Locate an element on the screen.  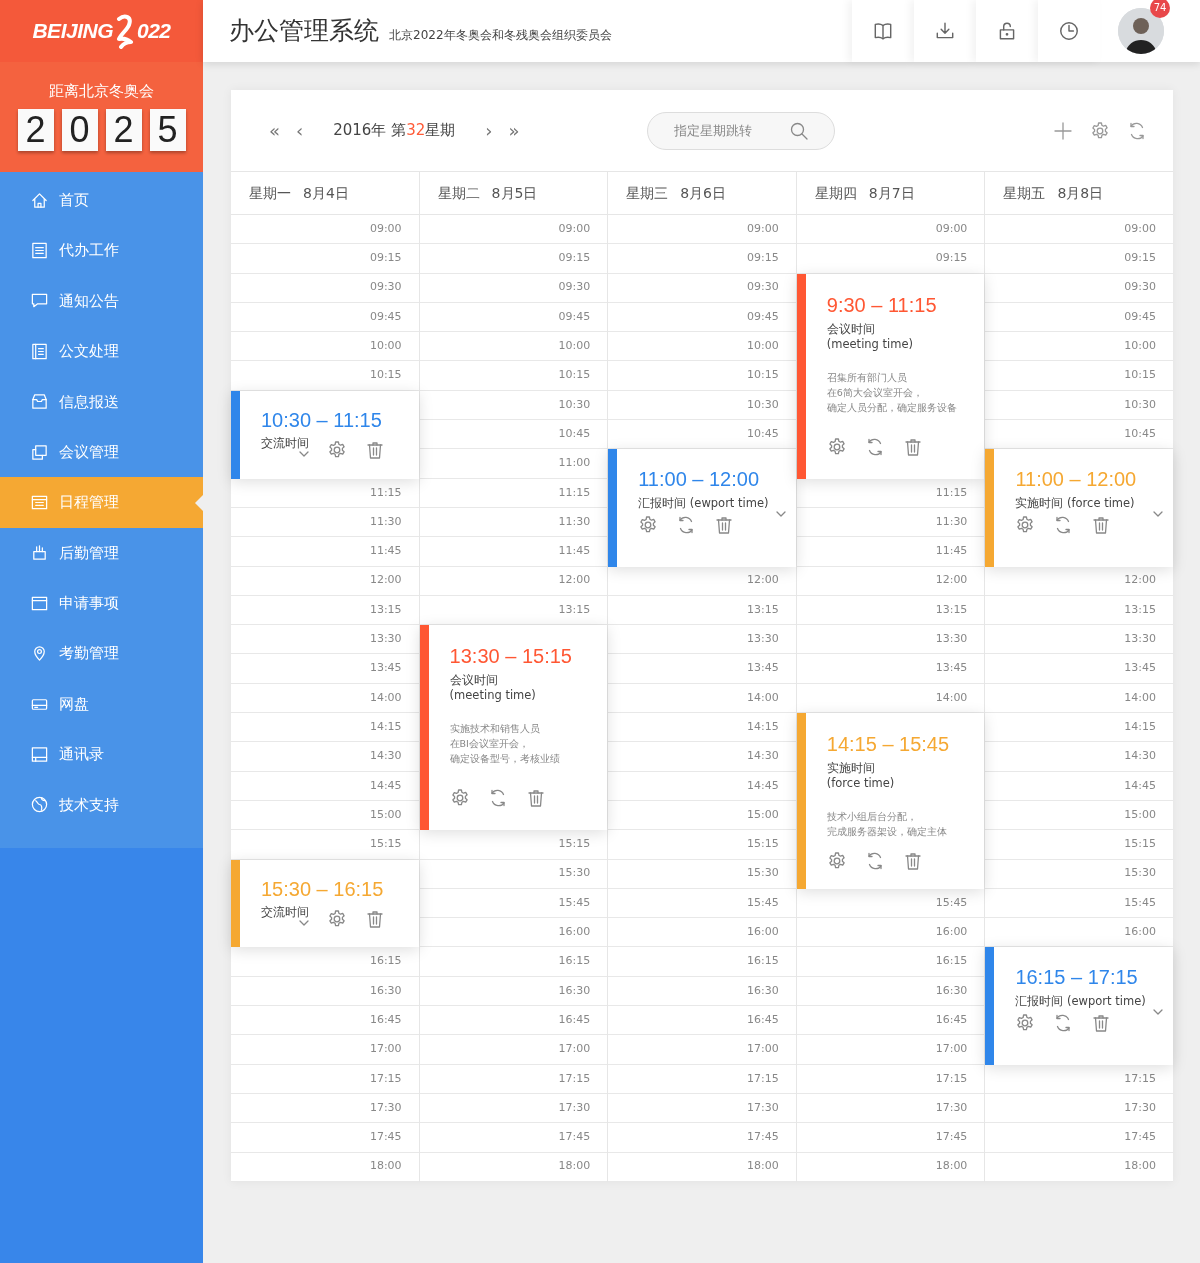
day-name: 星期四 is located at coordinates (835, 193).